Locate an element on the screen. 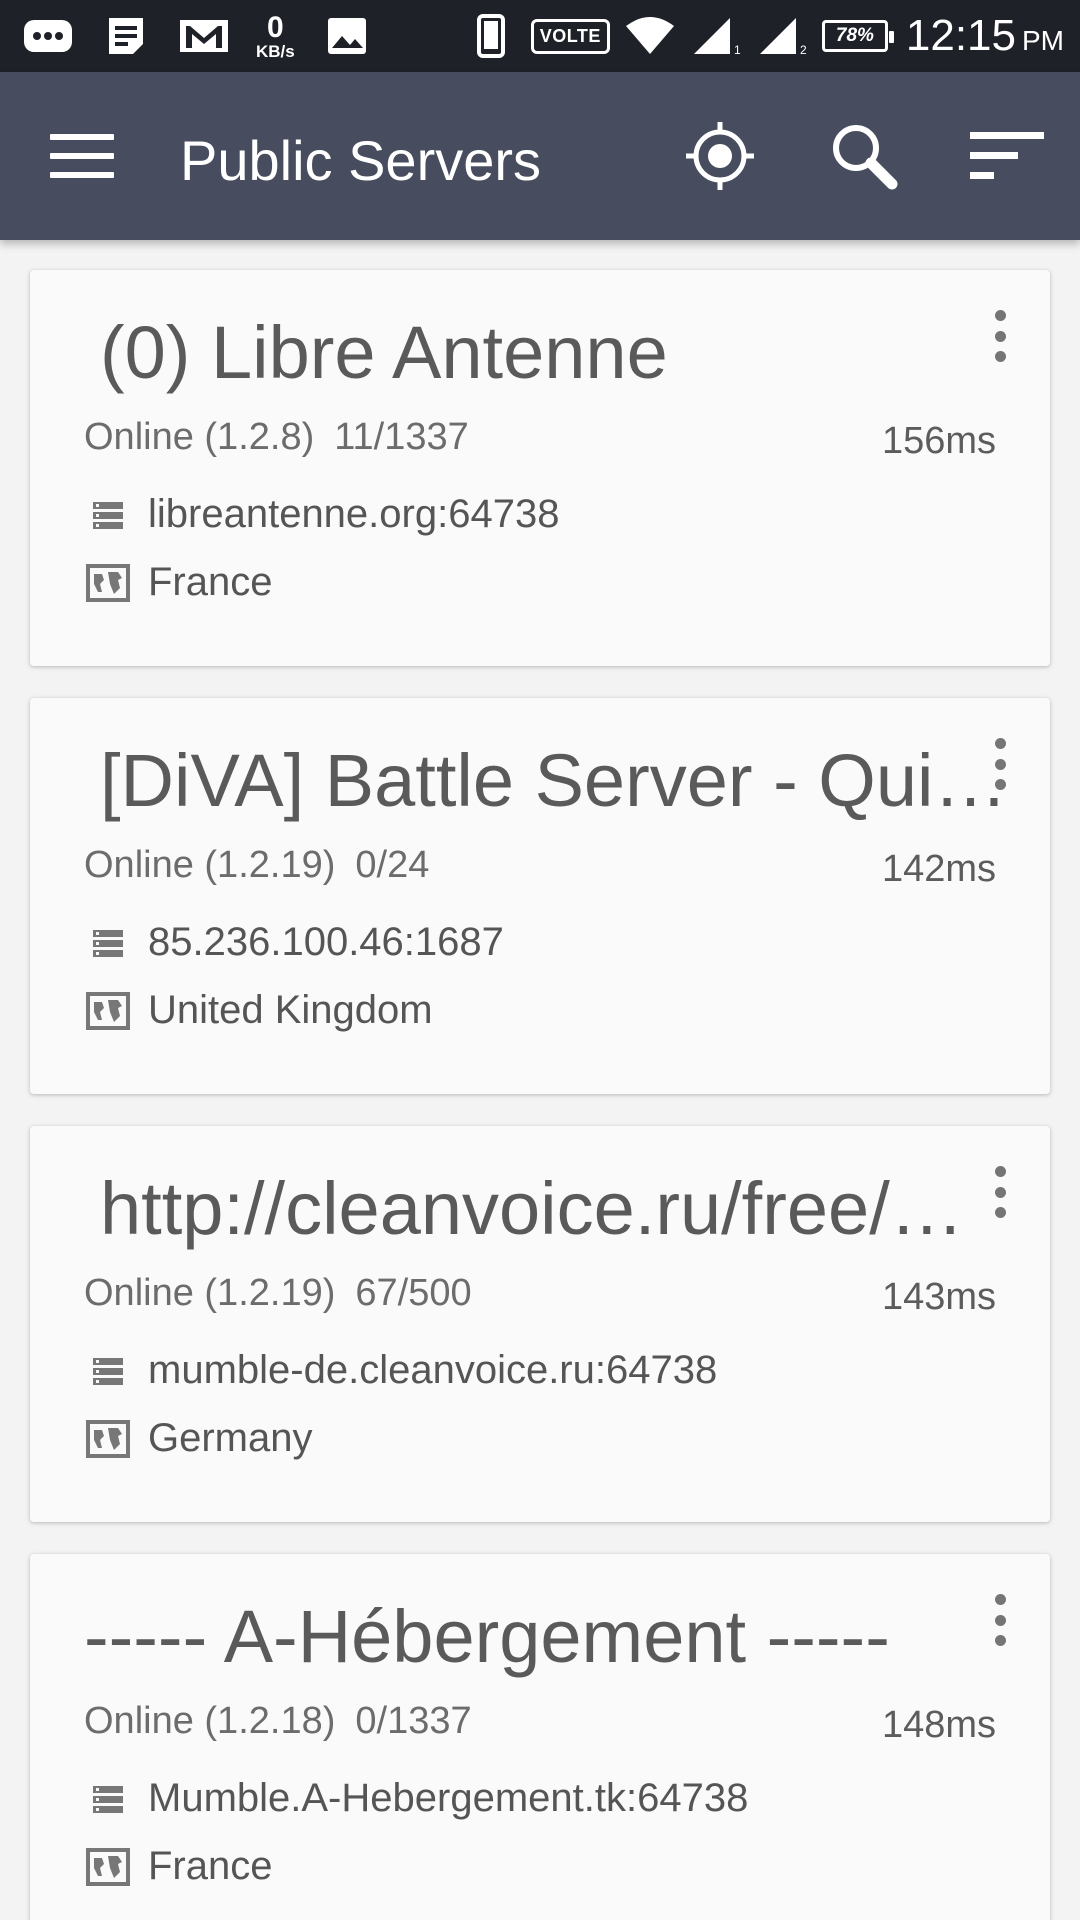 This screenshot has height=1920, width=1080. server-host-row: 85.236.100.46:1687 is located at coordinates (294, 942).